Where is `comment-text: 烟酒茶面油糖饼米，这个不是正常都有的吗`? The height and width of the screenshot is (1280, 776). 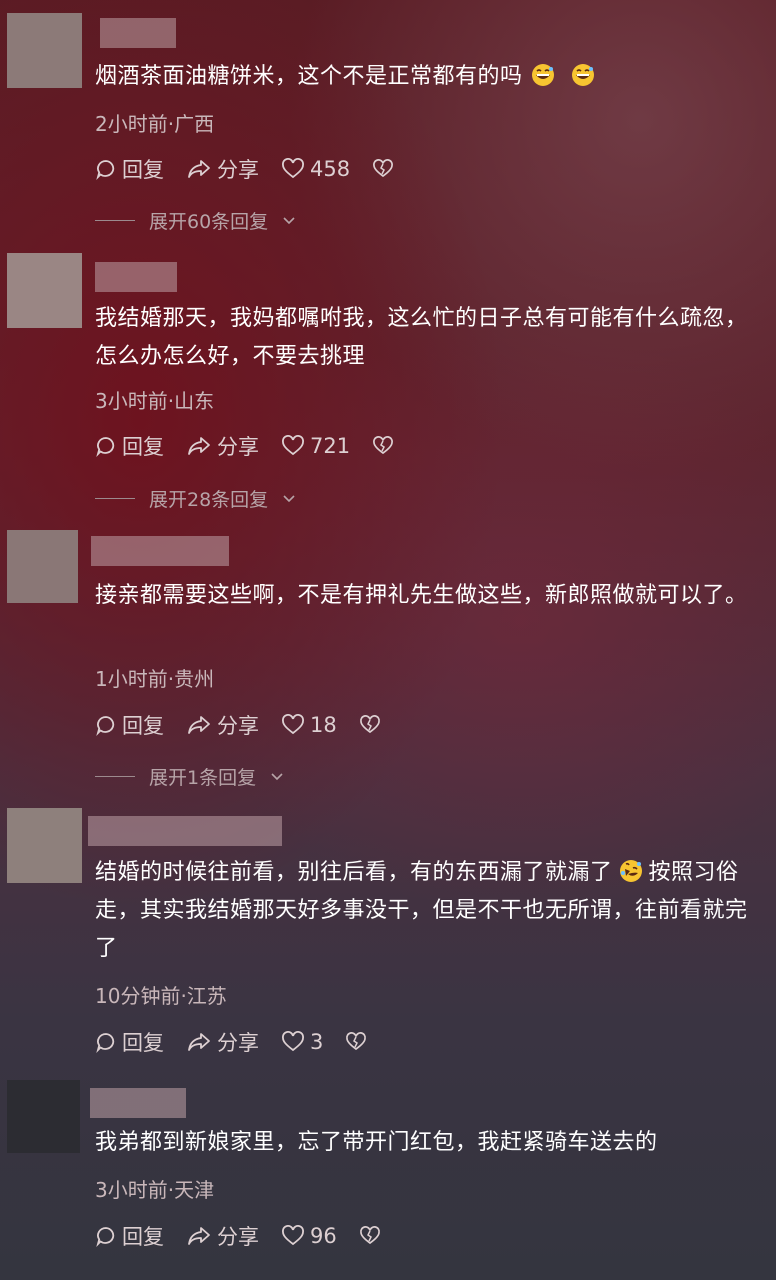 comment-text: 烟酒茶面油糖饼米，这个不是正常都有的吗 is located at coordinates (429, 77).